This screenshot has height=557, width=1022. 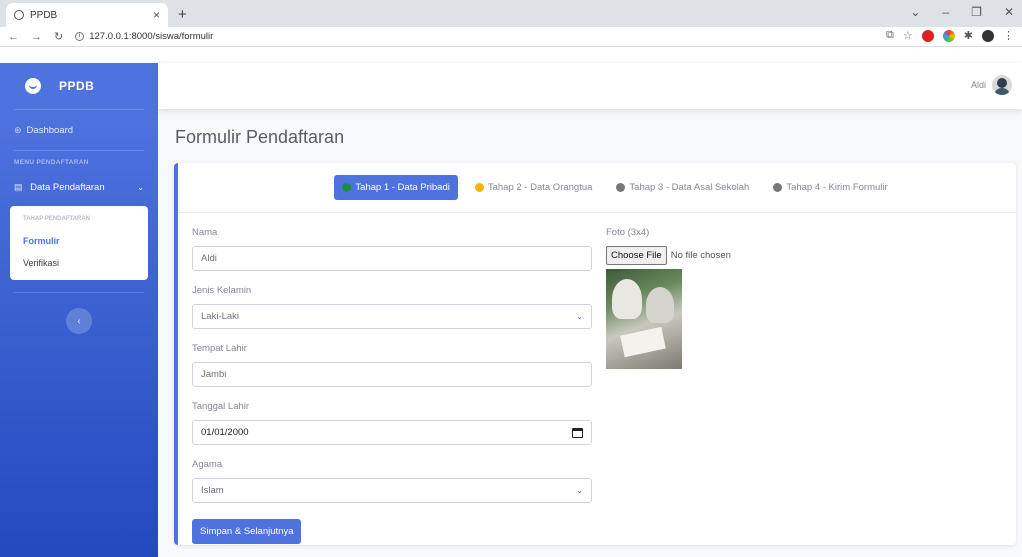 What do you see at coordinates (890, 35) in the screenshot?
I see `share-icon: ⧉` at bounding box center [890, 35].